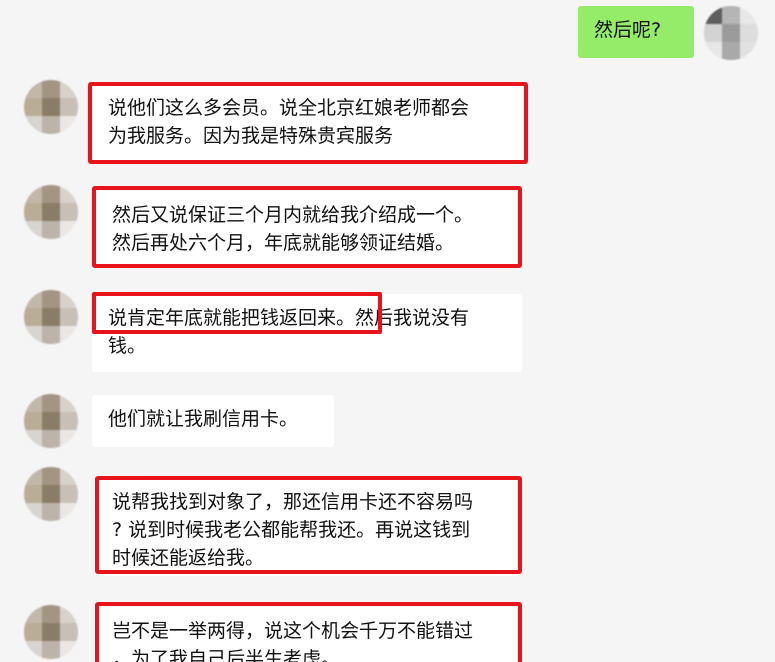 The width and height of the screenshot is (775, 662). What do you see at coordinates (731, 33) in the screenshot?
I see `sender-avatar` at bounding box center [731, 33].